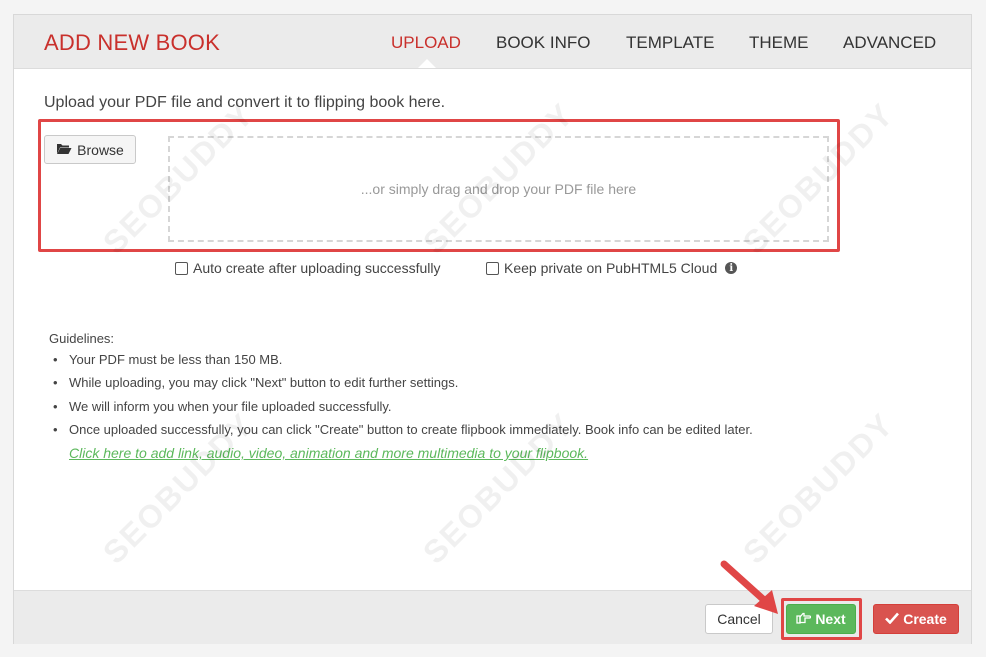 This screenshot has width=986, height=657. What do you see at coordinates (543, 43) in the screenshot?
I see `tab-book-info: BOOK INFO` at bounding box center [543, 43].